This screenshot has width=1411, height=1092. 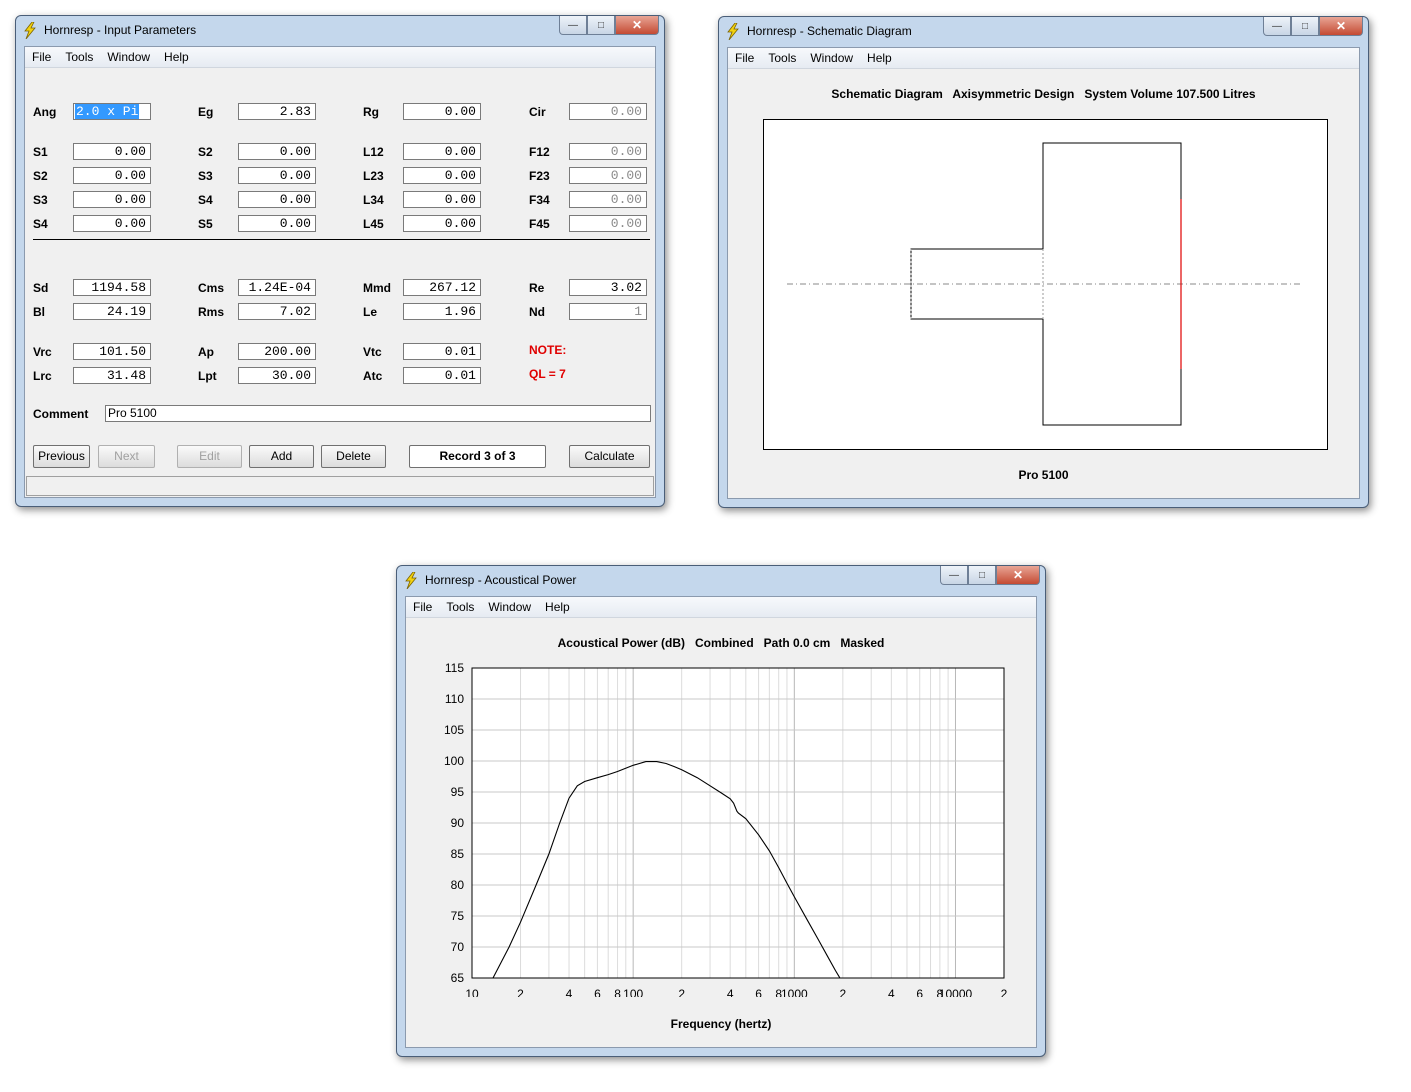 What do you see at coordinates (205, 224) in the screenshot?
I see `param-label-s5: S5` at bounding box center [205, 224].